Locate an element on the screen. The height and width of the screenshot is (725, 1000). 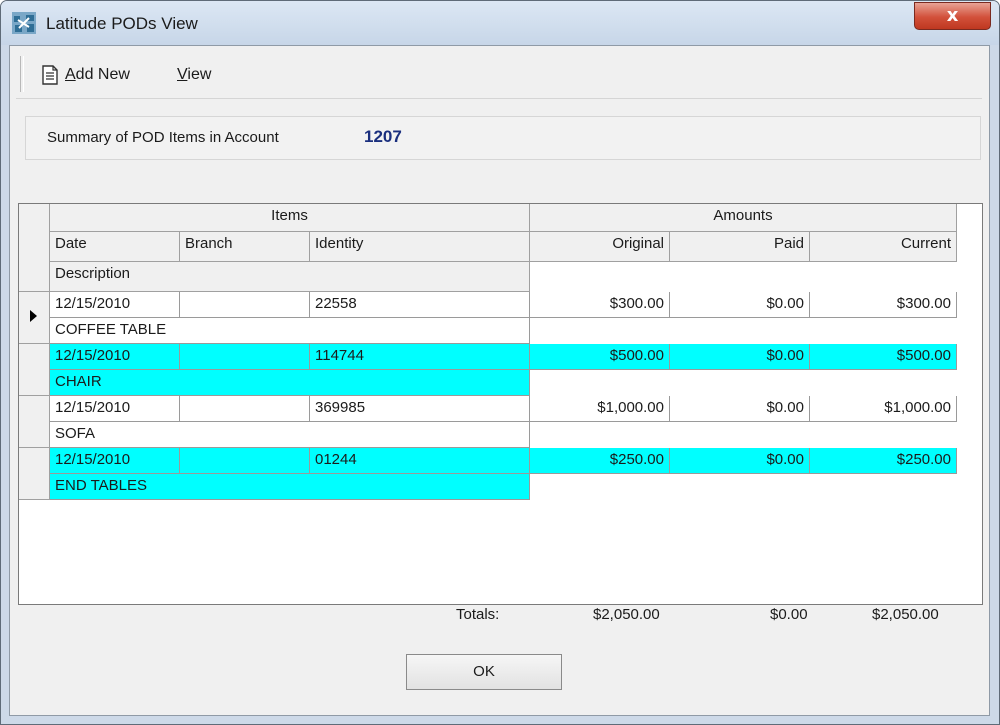
window-title: Latitude PODs View is located at coordinates (122, 23).